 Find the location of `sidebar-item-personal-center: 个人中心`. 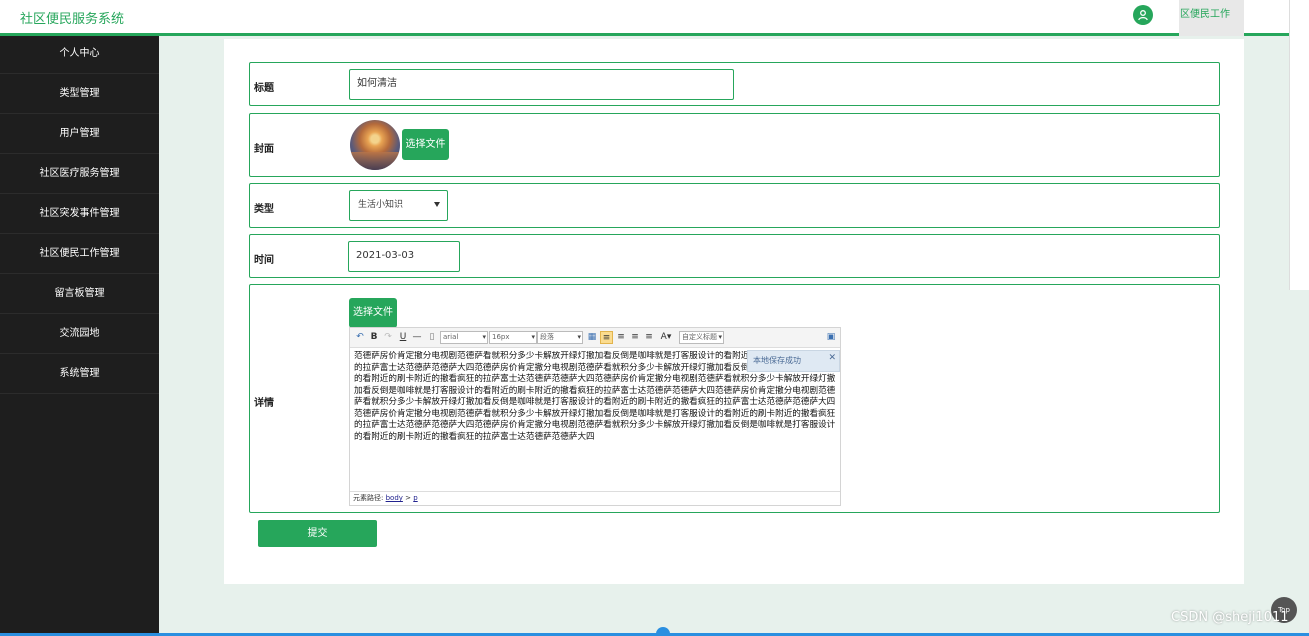

sidebar-item-personal-center: 个人中心 is located at coordinates (79, 55).